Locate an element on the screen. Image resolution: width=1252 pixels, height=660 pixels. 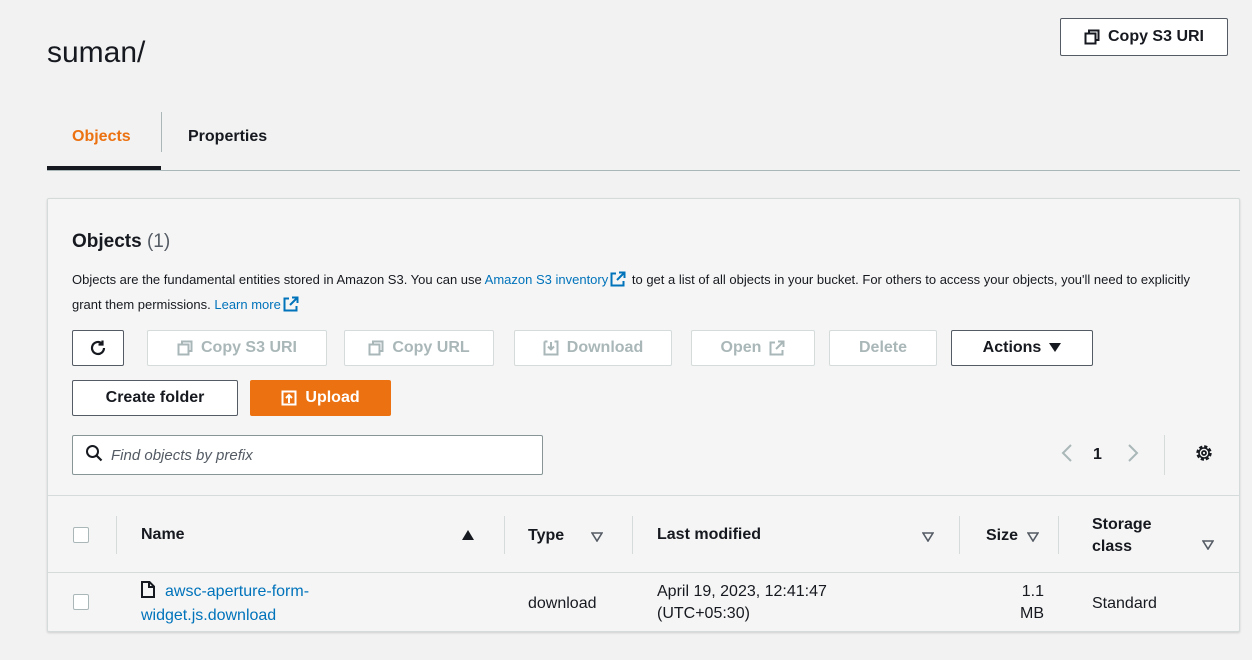
column-size: Size is located at coordinates (1002, 536).